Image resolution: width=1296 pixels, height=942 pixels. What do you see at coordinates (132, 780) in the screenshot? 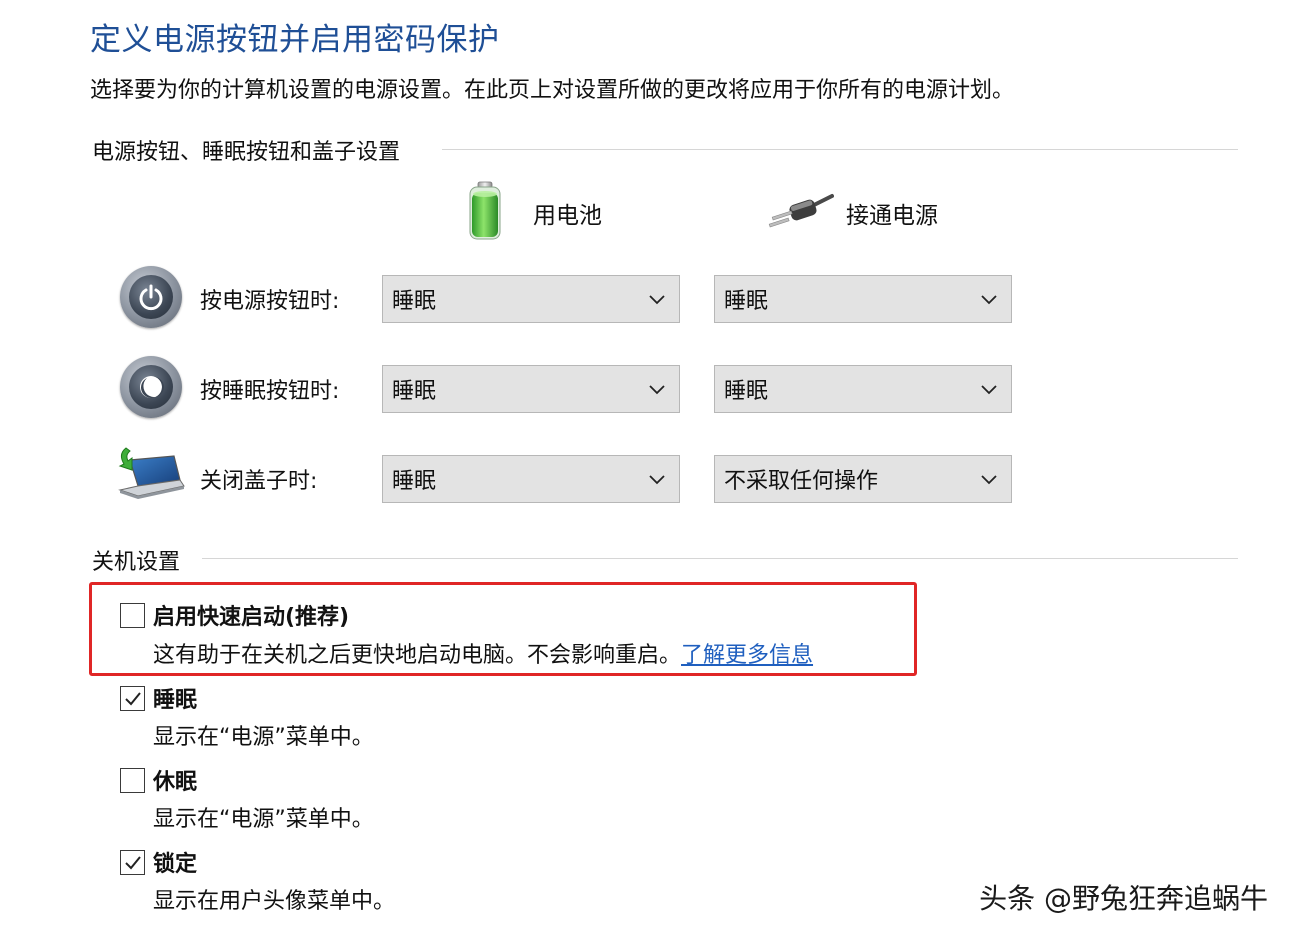
I see `hibernate-checkbox` at bounding box center [132, 780].